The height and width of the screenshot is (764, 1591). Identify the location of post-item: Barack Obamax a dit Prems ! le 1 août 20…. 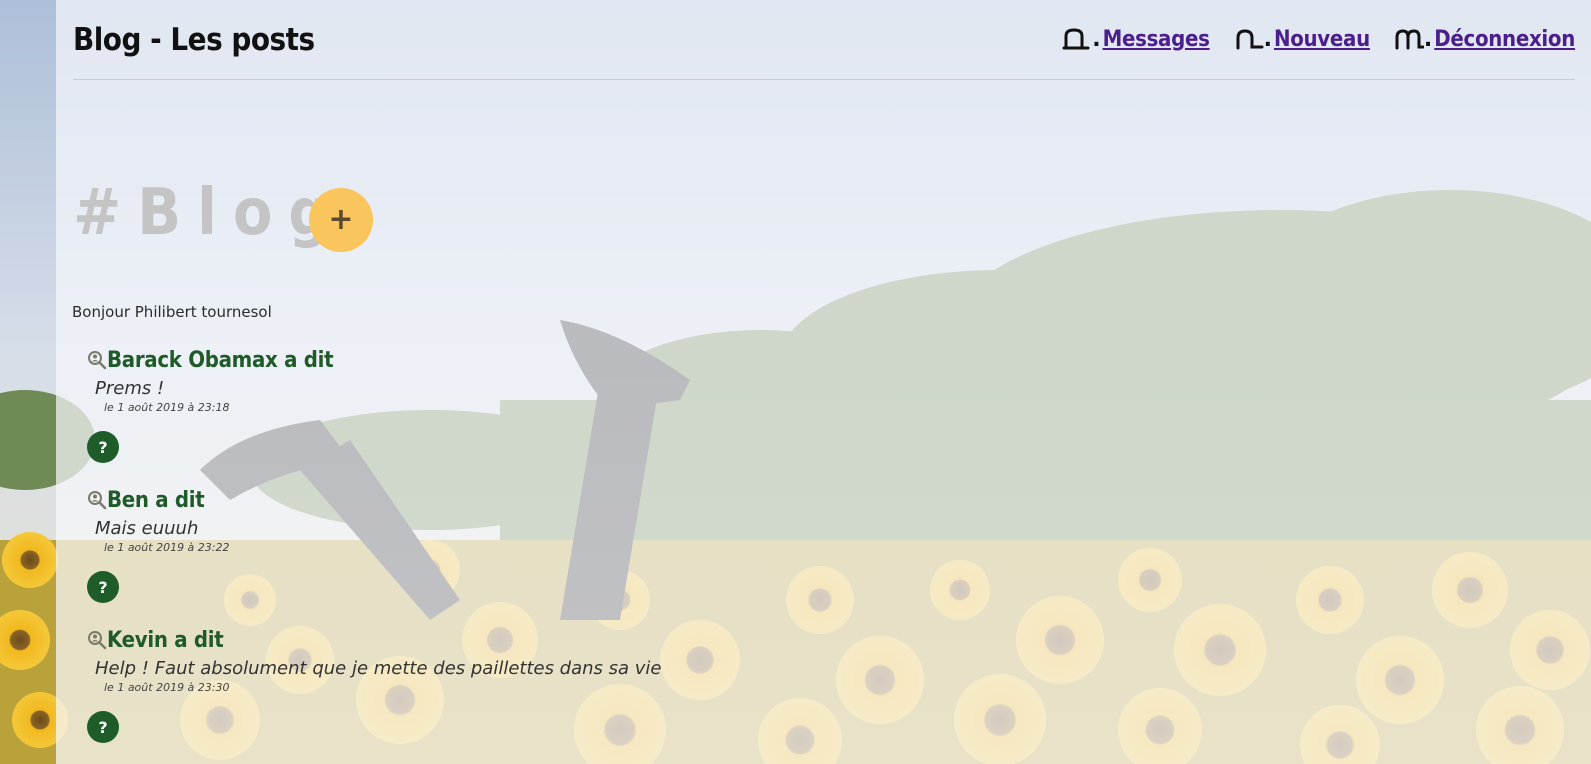
(537, 414).